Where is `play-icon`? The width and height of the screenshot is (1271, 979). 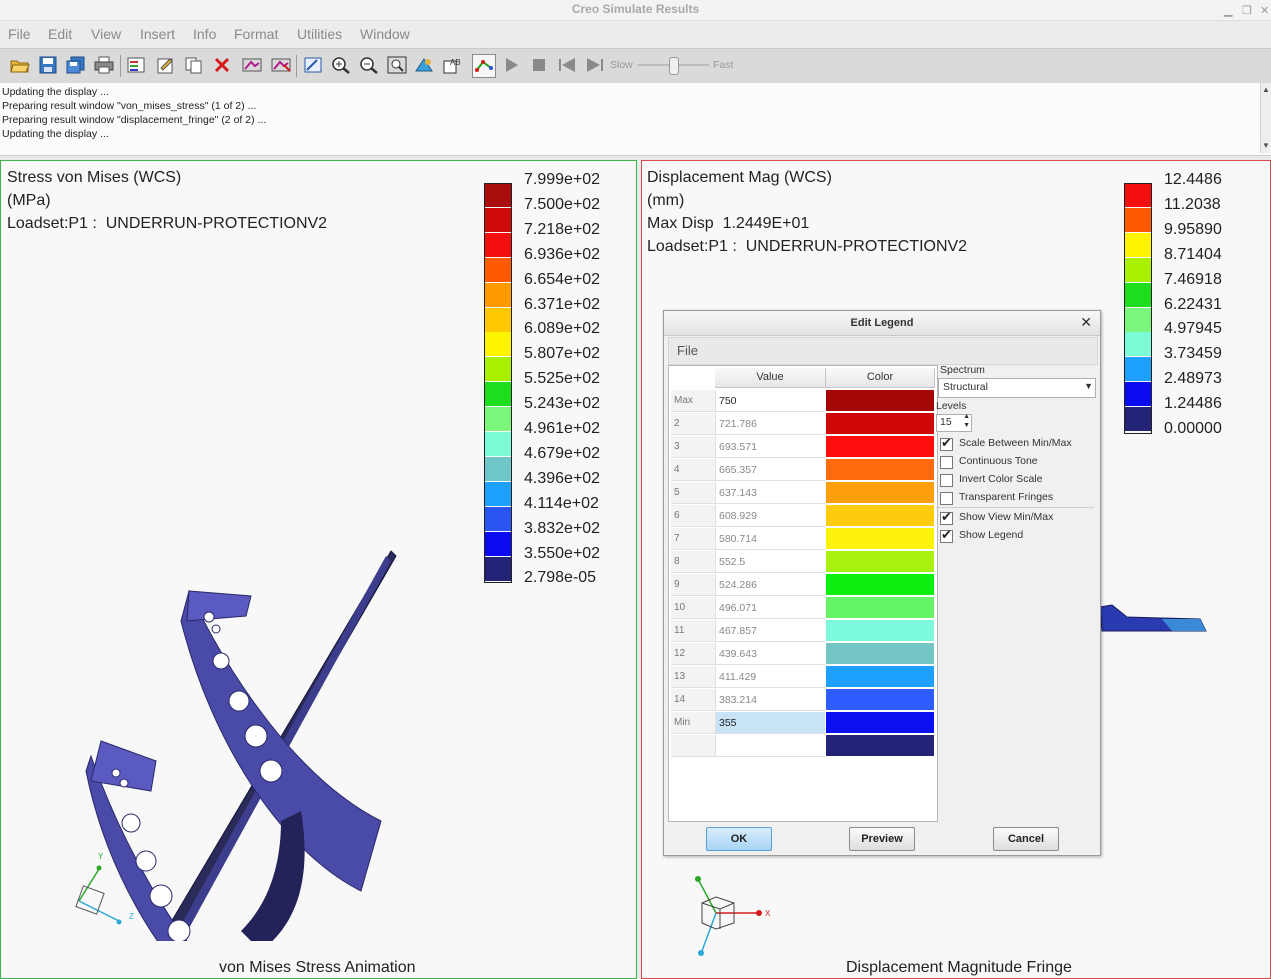 play-icon is located at coordinates (511, 65).